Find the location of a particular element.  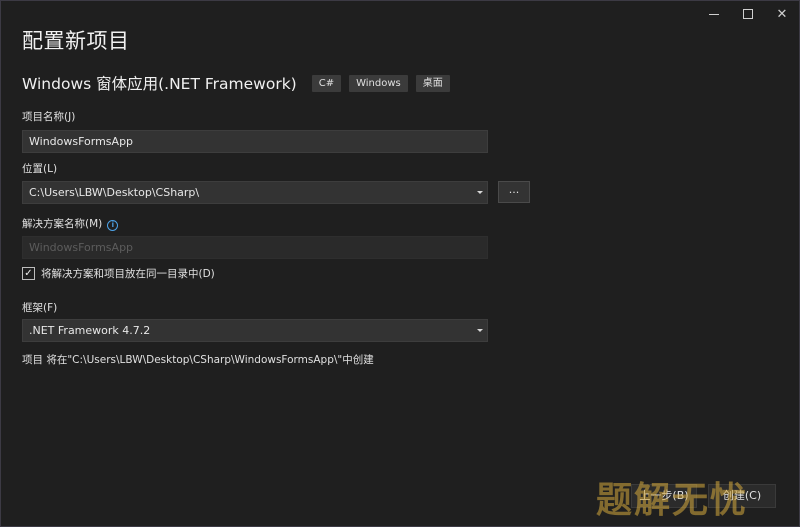

solution-name-label-row: 解决方案名称(M) i is located at coordinates (70, 223).